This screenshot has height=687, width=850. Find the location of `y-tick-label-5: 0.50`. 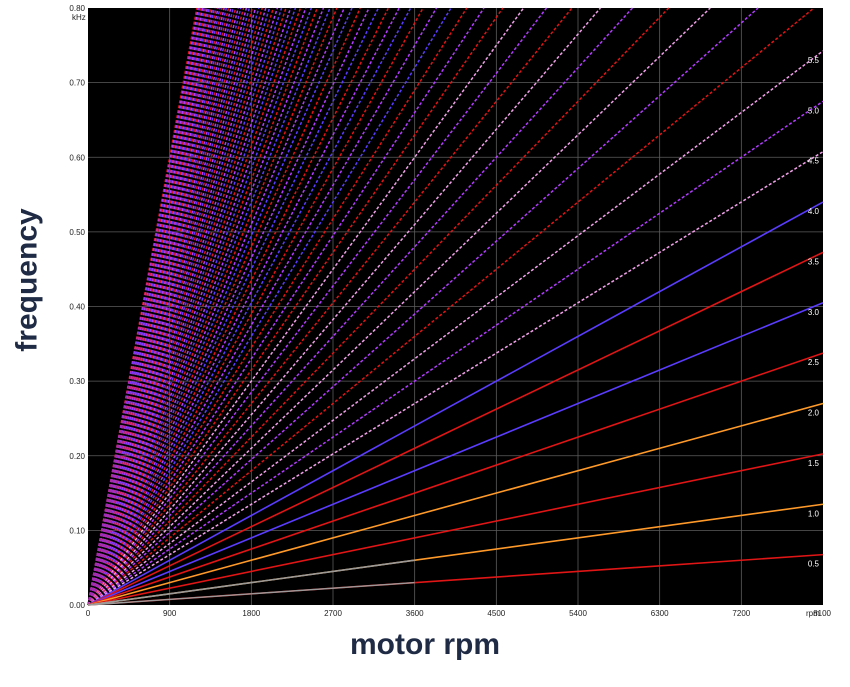

y-tick-label-5: 0.50 is located at coordinates (77, 232).